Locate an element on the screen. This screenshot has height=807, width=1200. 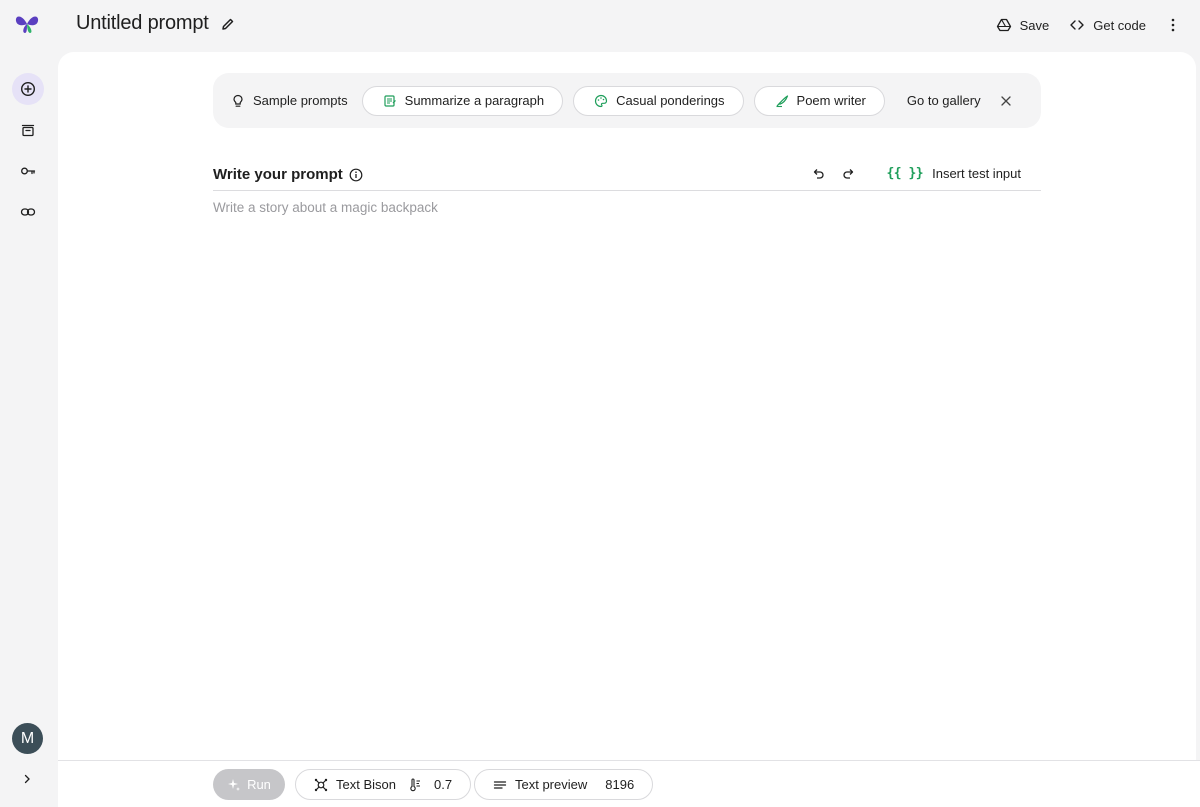
api-key-icon is located at coordinates (28, 171).